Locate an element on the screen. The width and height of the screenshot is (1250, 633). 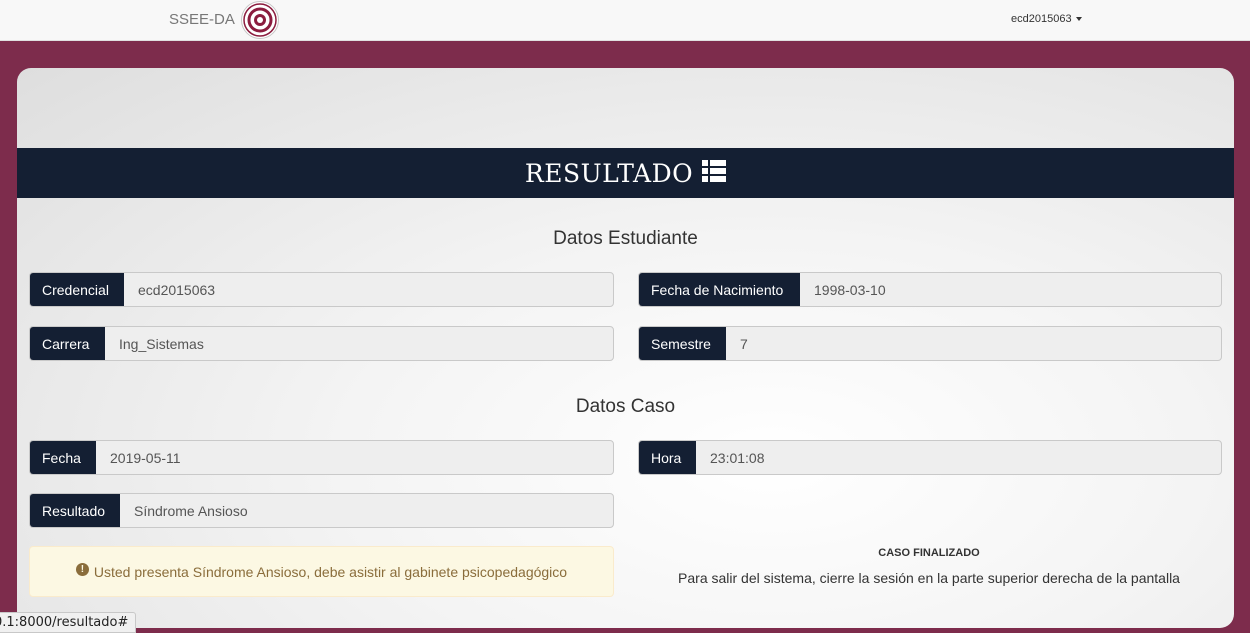
semestre-label: Semestre is located at coordinates (682, 343).